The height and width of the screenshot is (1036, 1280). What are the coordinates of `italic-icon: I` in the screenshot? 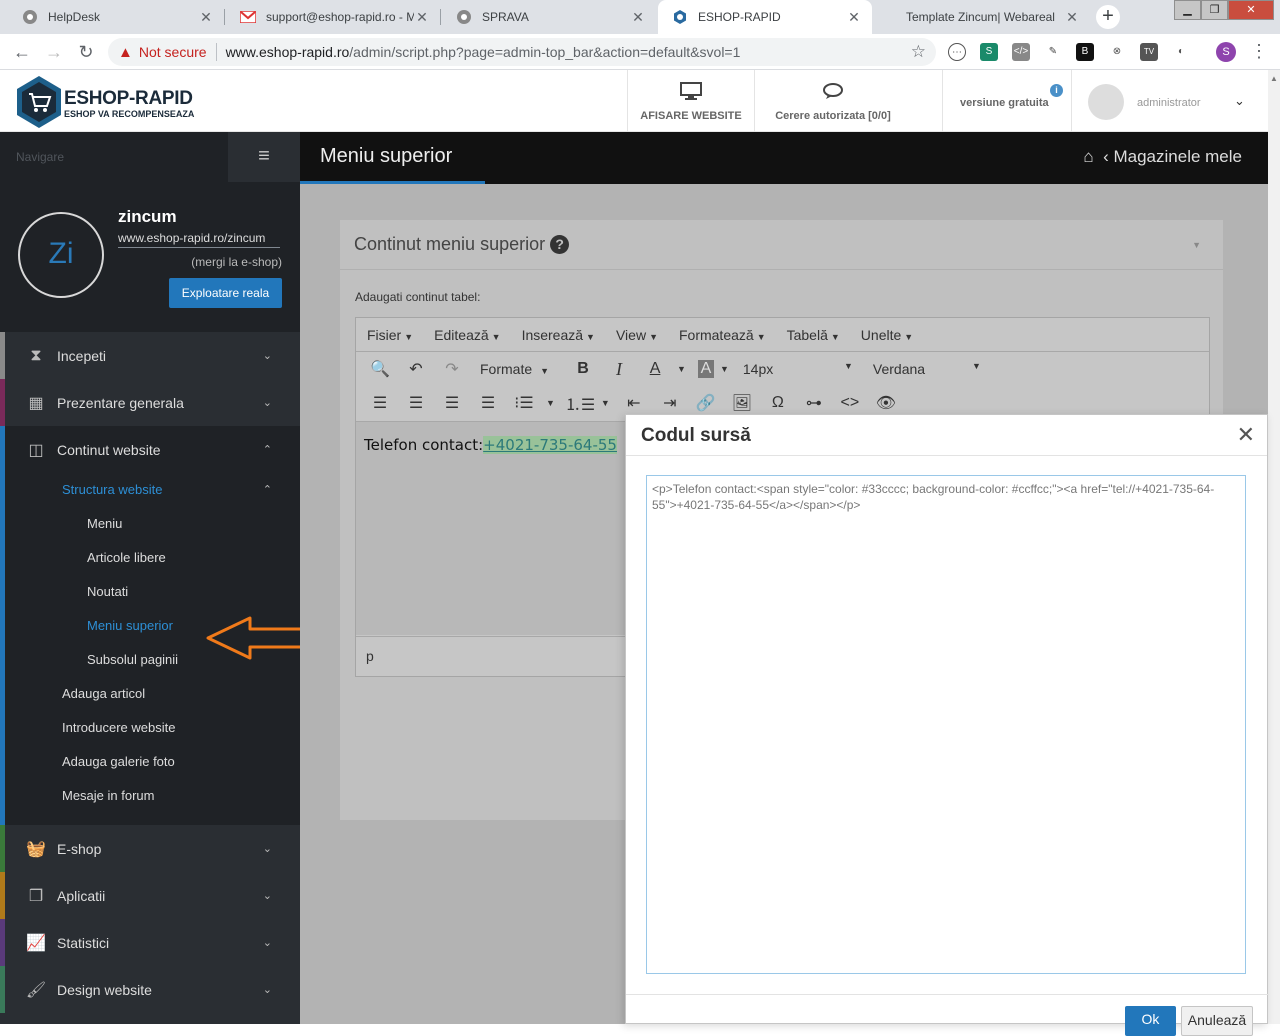 It's located at (619, 369).